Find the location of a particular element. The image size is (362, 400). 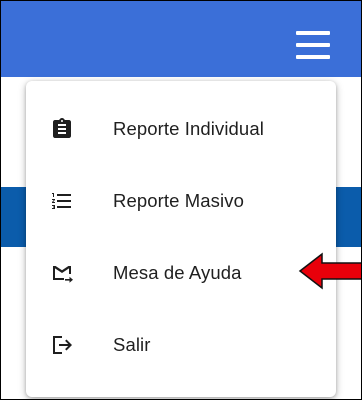

menu-item-reporte-individual: Reporte Individual is located at coordinates (181, 129).